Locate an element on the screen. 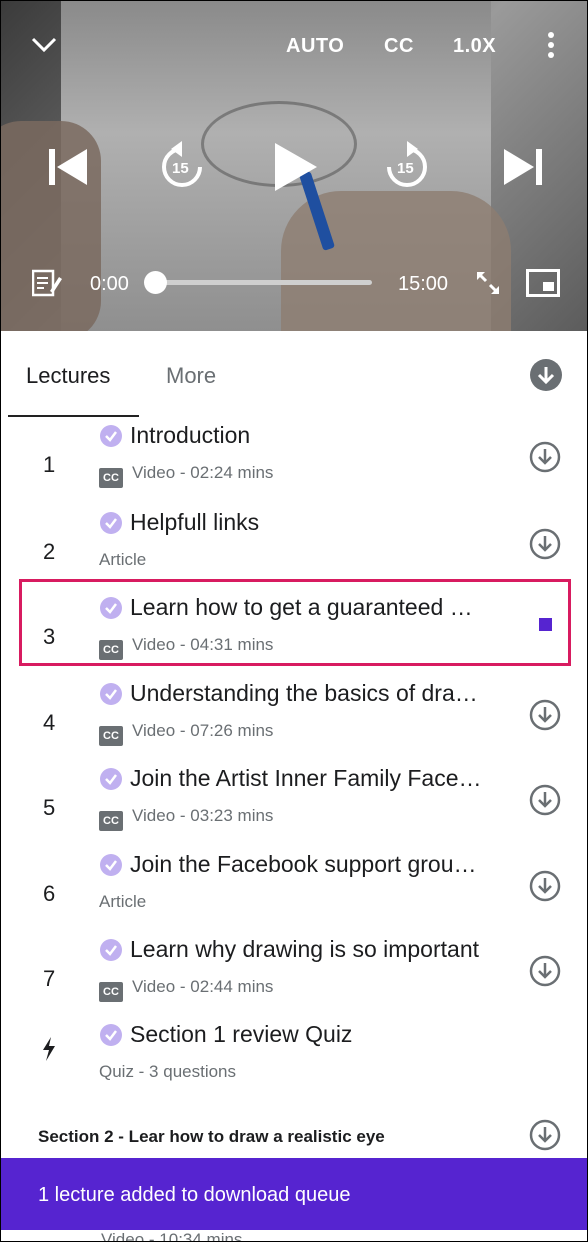 This screenshot has width=588, height=1242. snackbar: 1 lecture added to download queue is located at coordinates (294, 1194).